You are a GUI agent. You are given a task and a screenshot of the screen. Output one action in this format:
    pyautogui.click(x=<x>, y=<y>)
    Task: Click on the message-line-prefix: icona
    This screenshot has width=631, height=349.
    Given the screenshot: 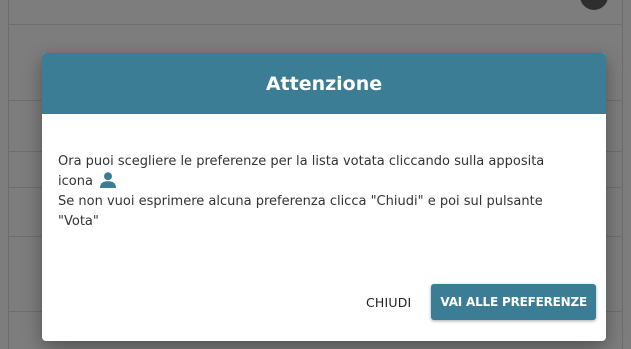 What is the action you would take?
    pyautogui.click(x=75, y=181)
    